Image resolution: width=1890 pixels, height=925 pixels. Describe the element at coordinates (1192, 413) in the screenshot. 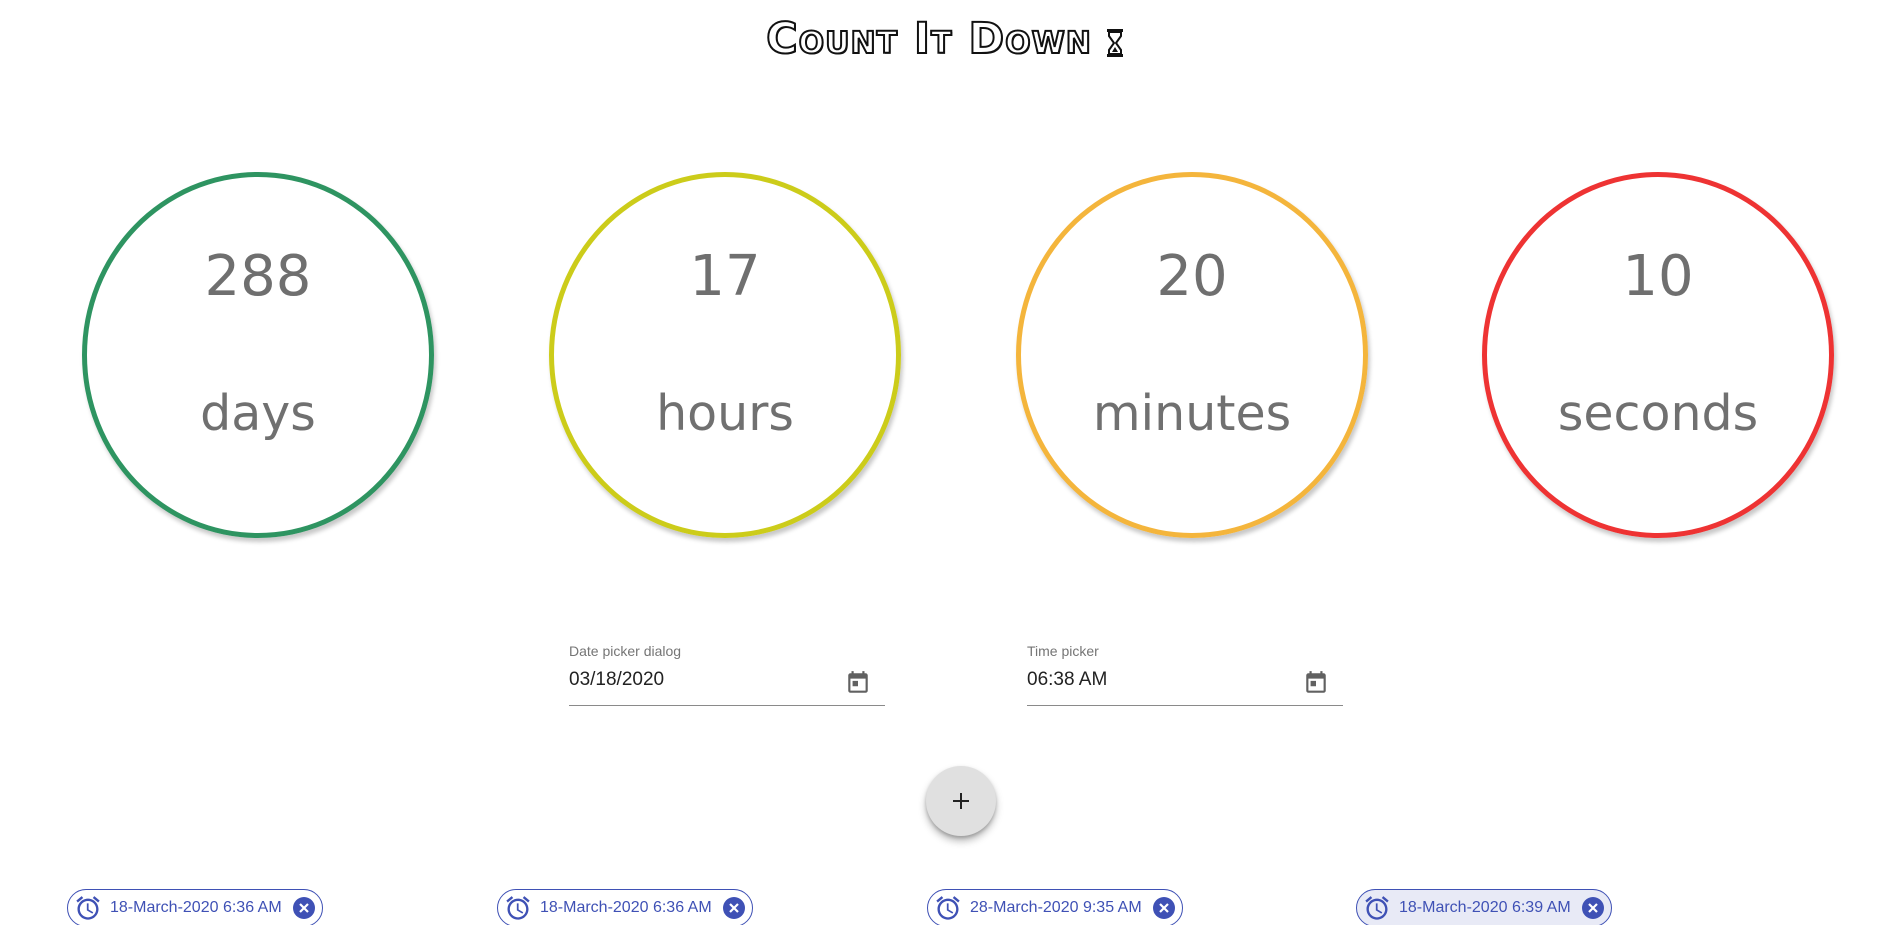

I see `minutes-label: minutes` at that location.